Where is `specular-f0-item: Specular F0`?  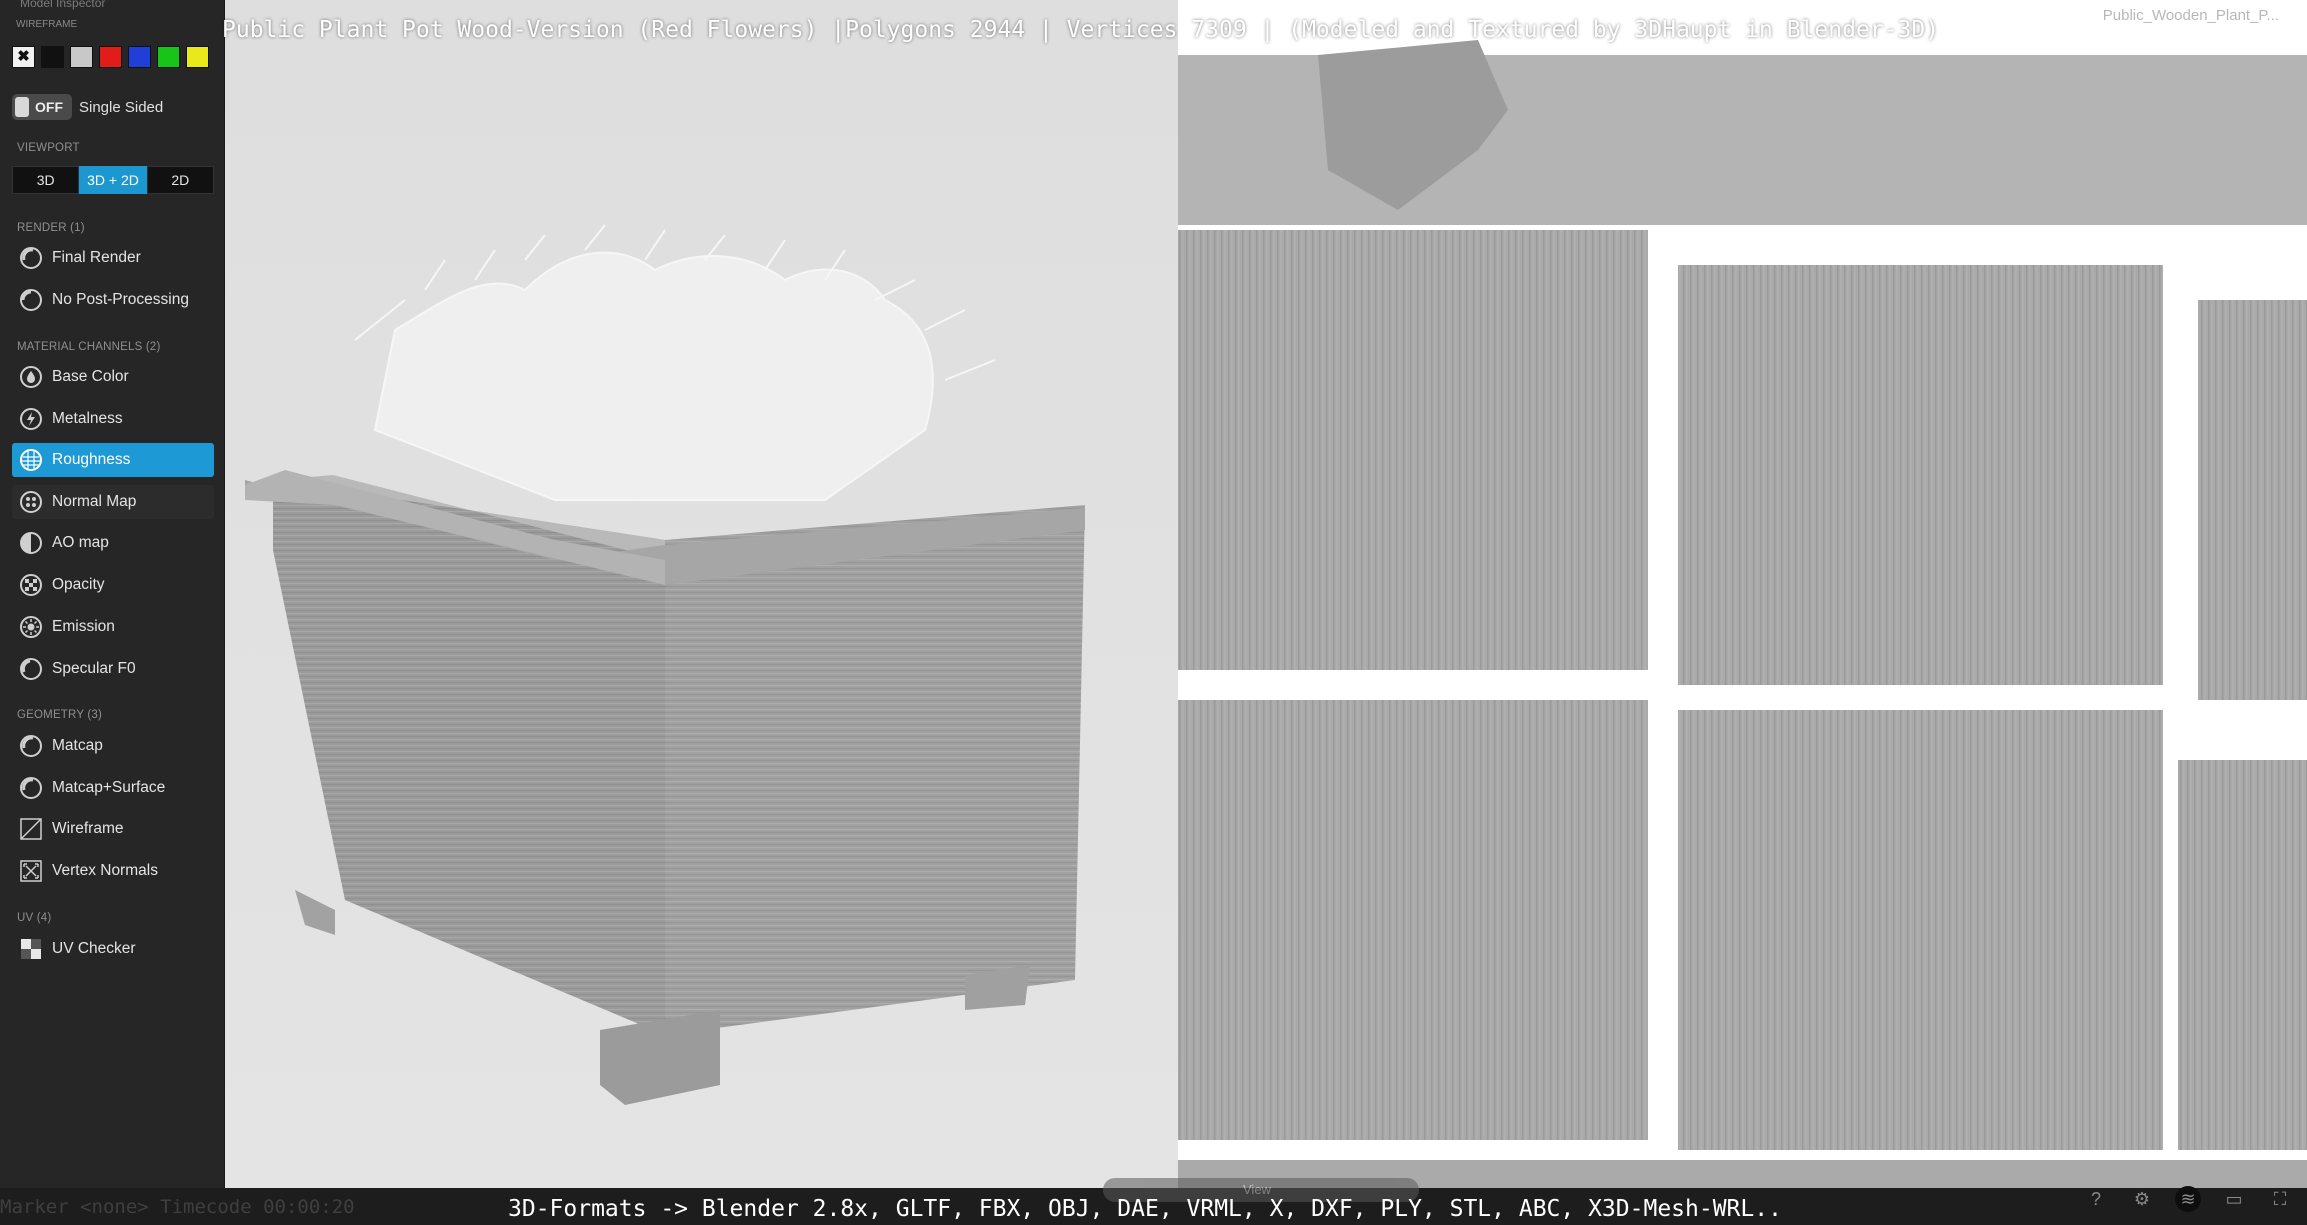 specular-f0-item: Specular F0 is located at coordinates (113, 669).